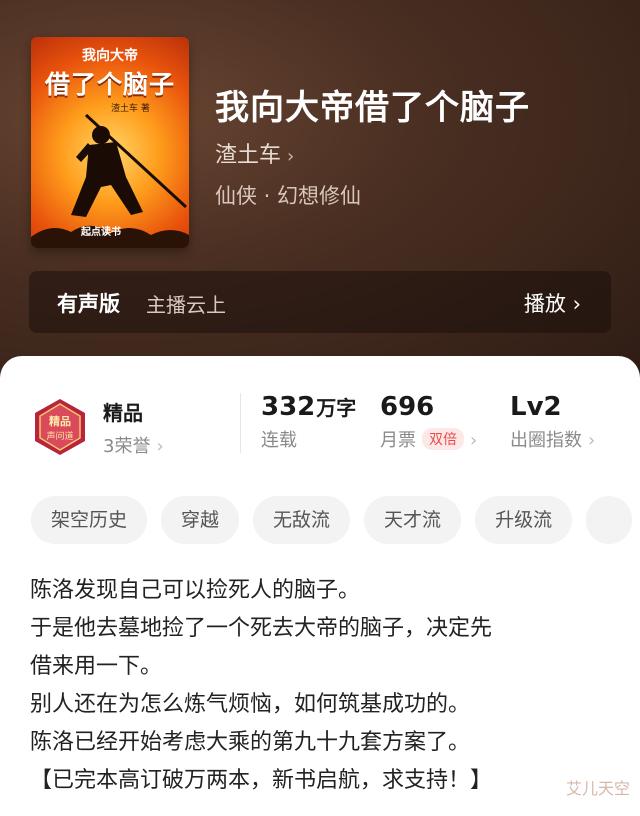 Image resolution: width=640 pixels, height=816 pixels. Describe the element at coordinates (597, 788) in the screenshot. I see `watermark: 艾儿天空` at that location.